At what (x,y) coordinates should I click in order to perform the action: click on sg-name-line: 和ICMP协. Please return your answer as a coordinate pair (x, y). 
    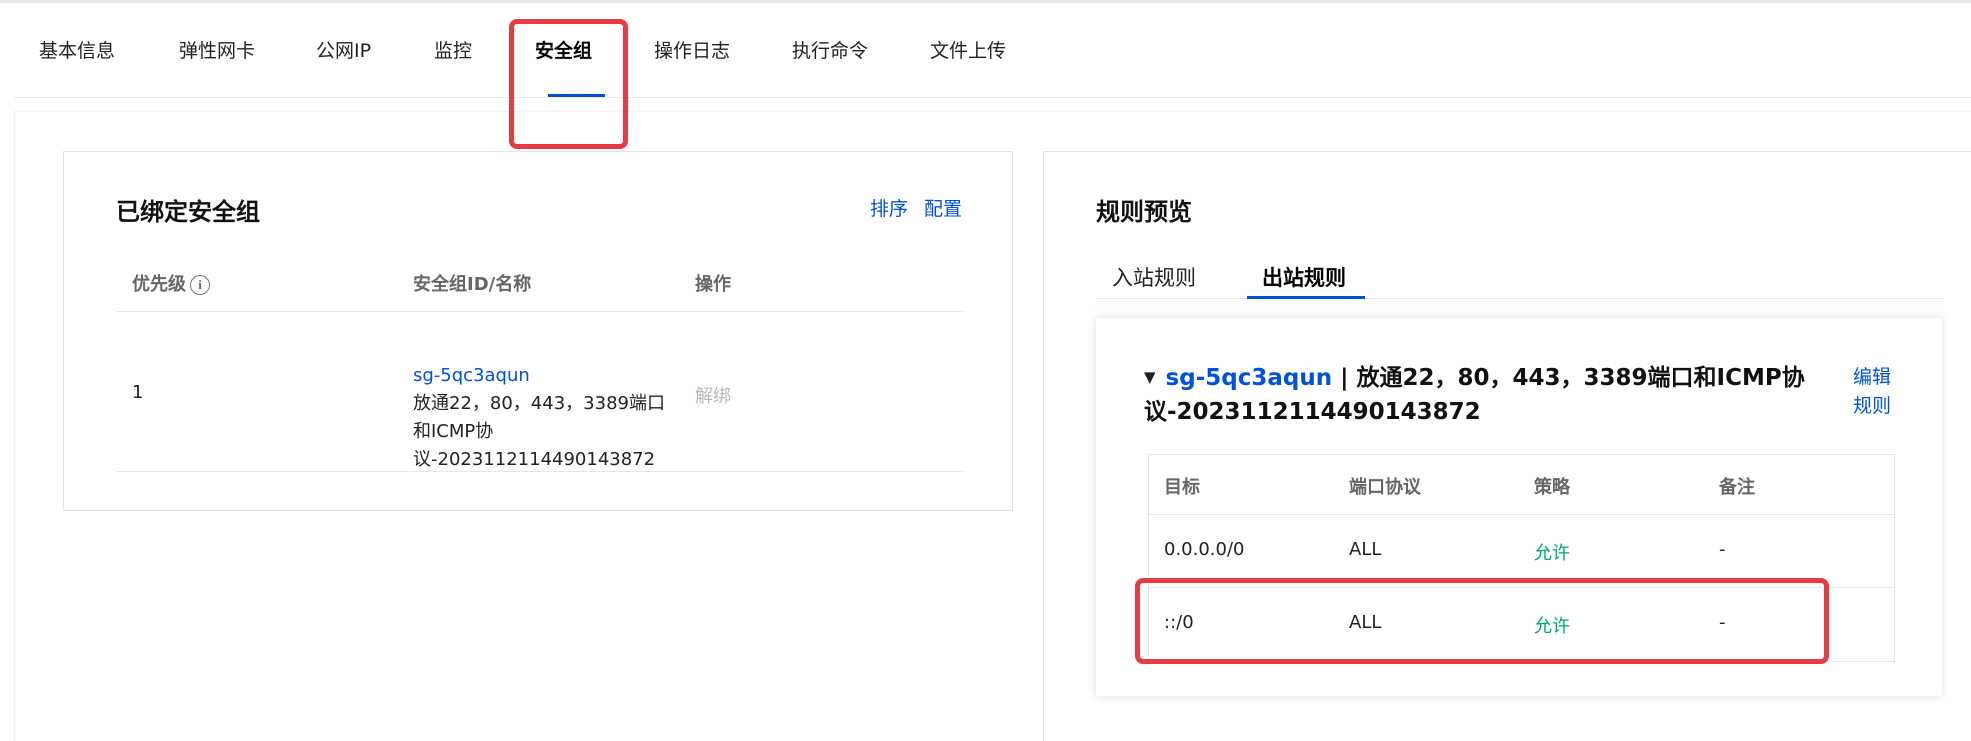
    Looking at the image, I should click on (453, 431).